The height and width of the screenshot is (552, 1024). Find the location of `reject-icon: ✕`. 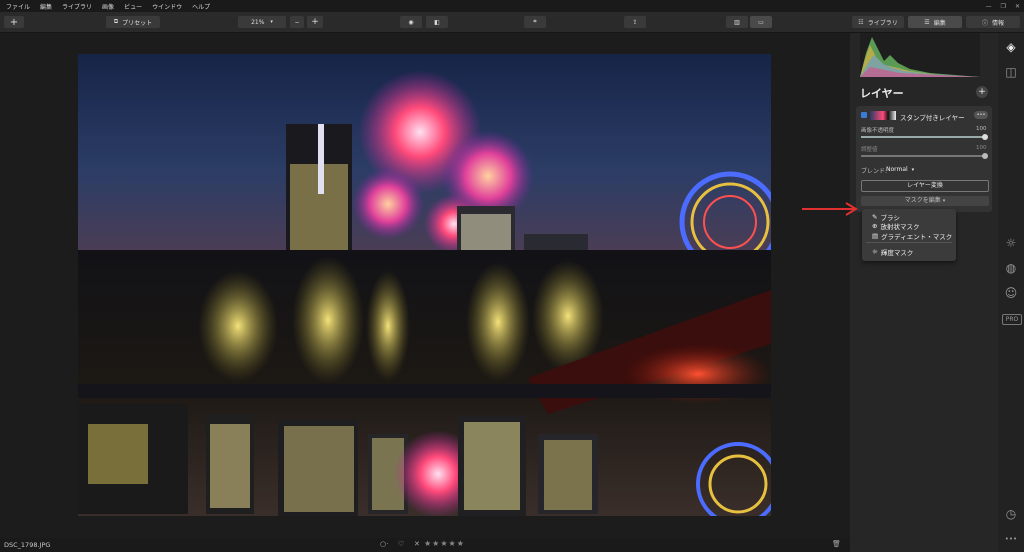

reject-icon: ✕ is located at coordinates (417, 544).